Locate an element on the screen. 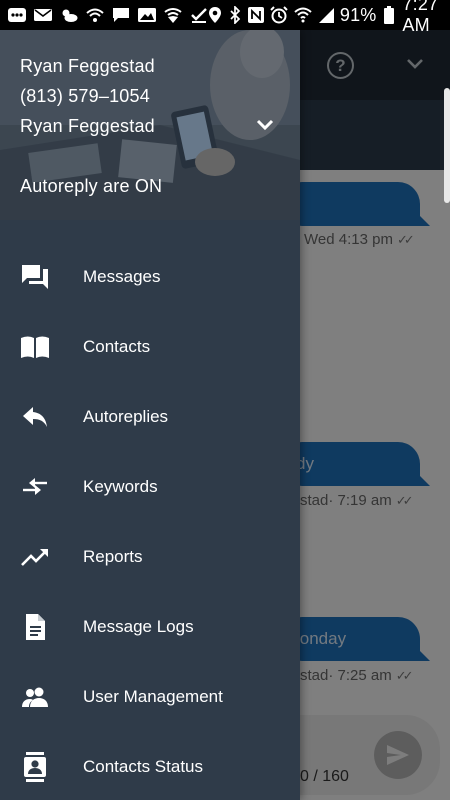 This screenshot has height=800, width=450. message-icon is located at coordinates (121, 15).